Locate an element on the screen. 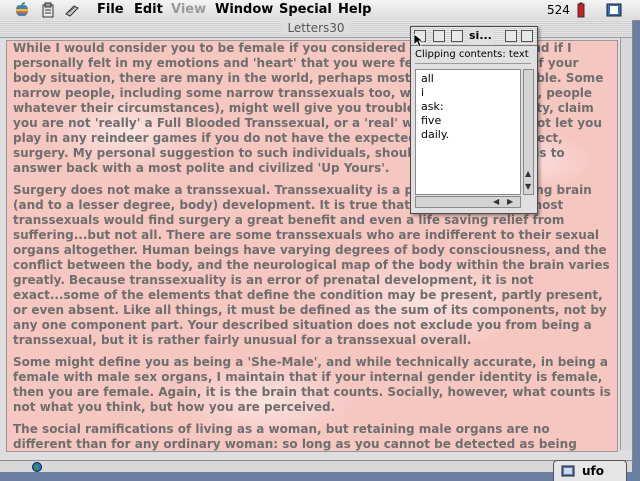  launcher-strip is located at coordinates (320, 476).